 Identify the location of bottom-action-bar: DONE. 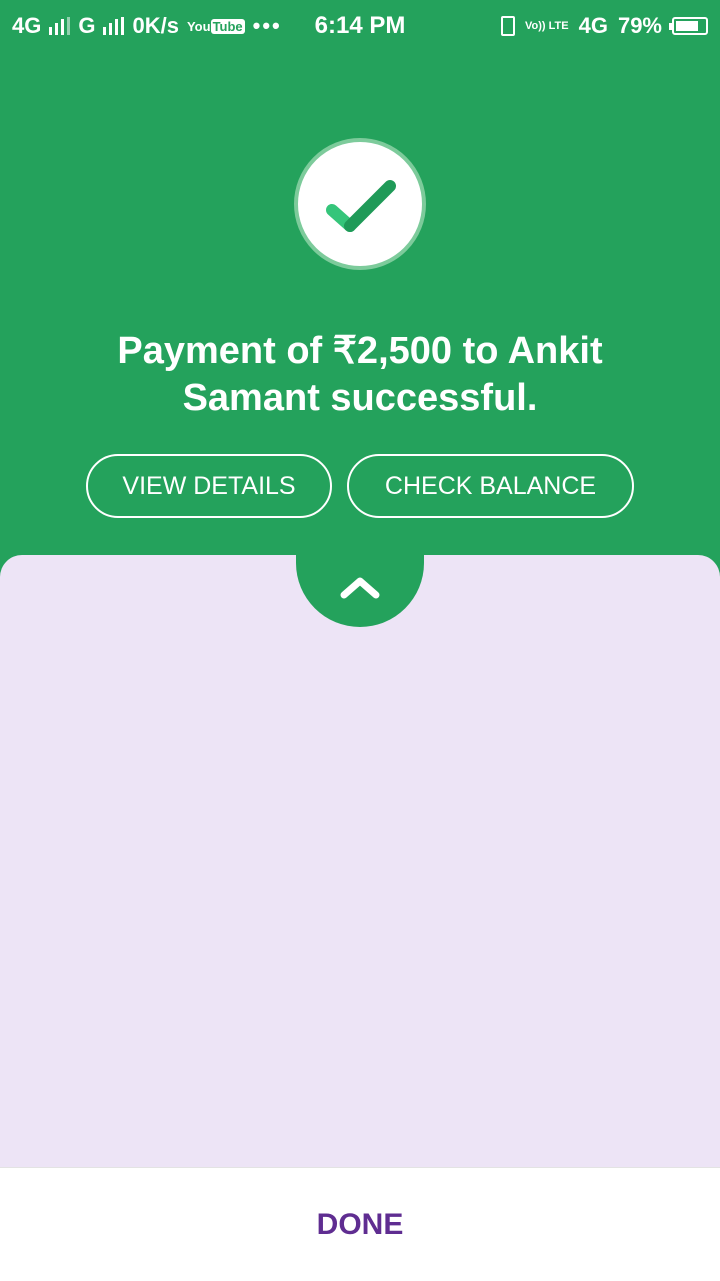
(360, 1224).